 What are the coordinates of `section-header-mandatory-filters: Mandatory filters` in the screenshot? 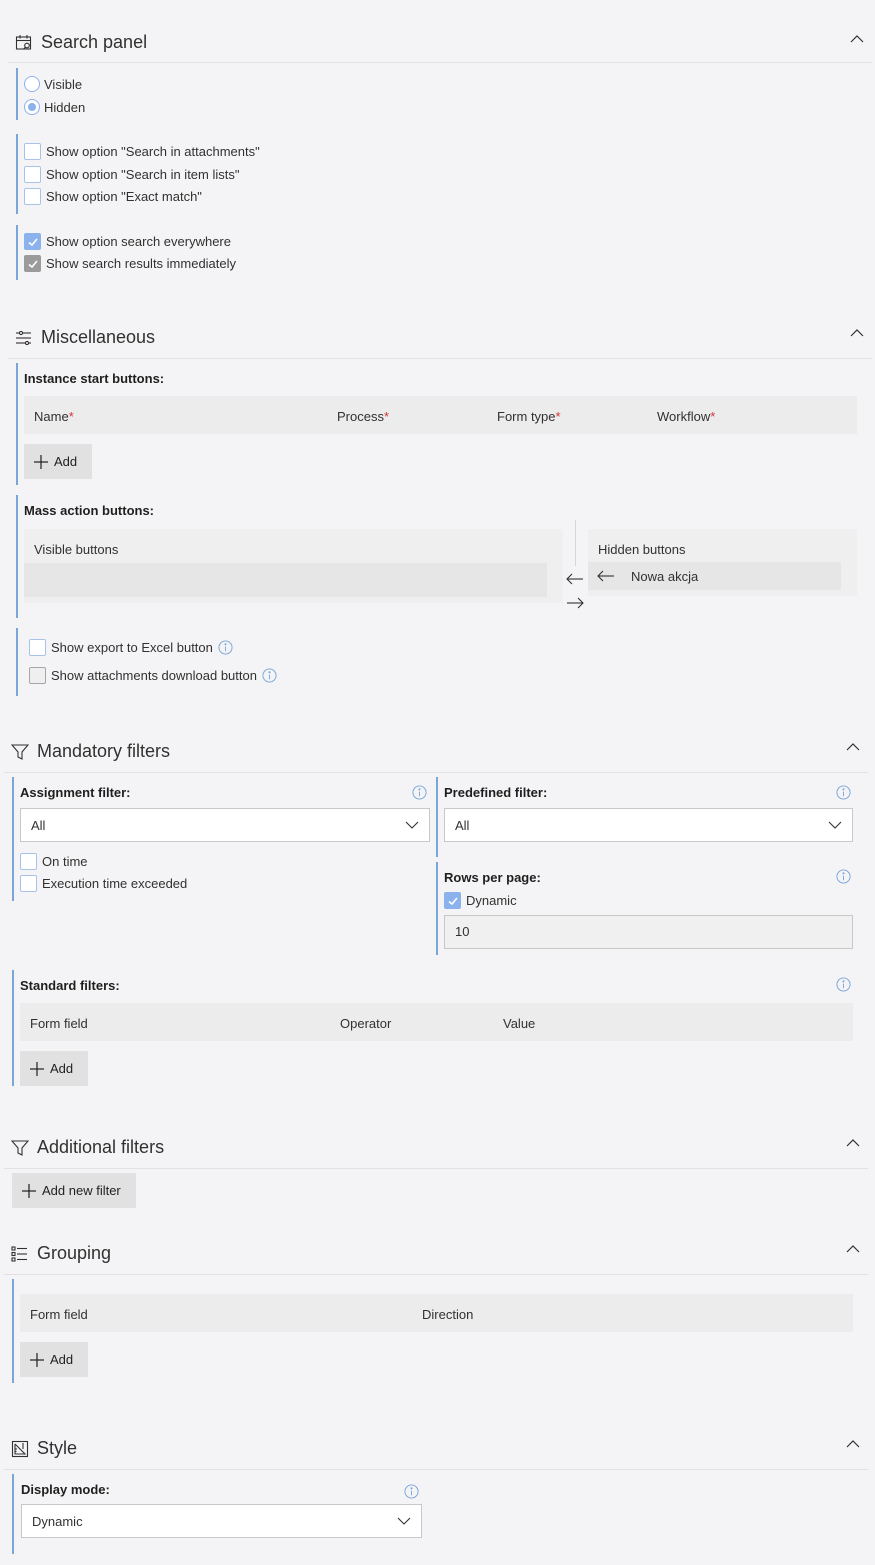 It's located at (90, 751).